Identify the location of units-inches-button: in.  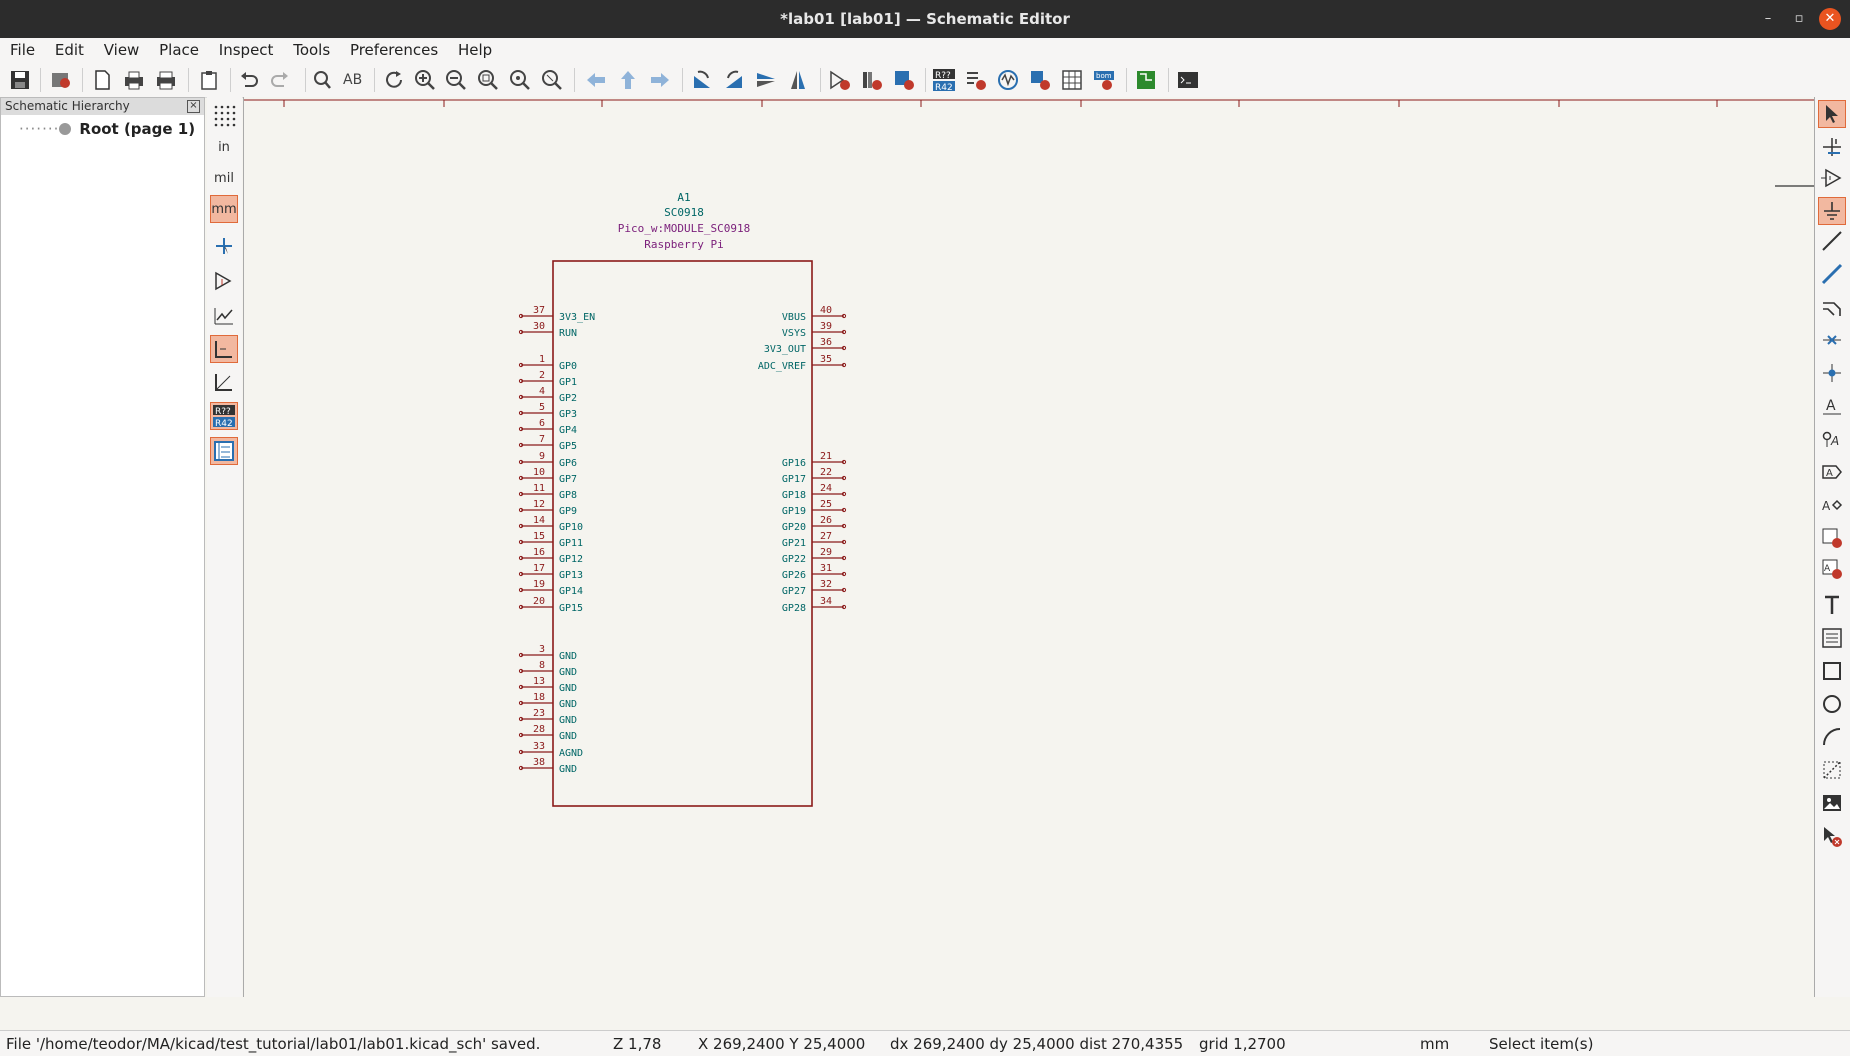
(224, 147).